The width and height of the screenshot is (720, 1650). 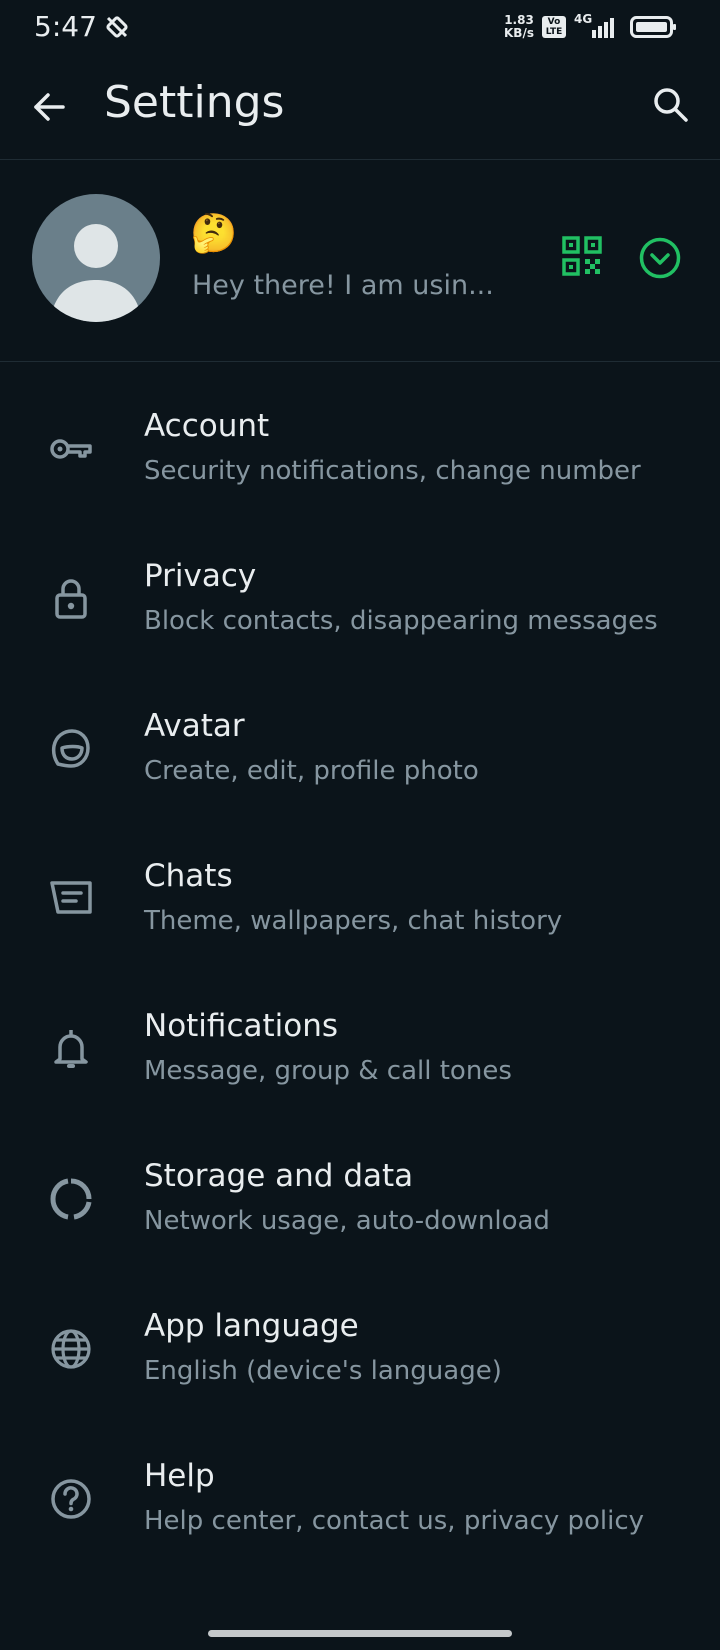 I want to click on no-sim-icon, so click(x=117, y=27).